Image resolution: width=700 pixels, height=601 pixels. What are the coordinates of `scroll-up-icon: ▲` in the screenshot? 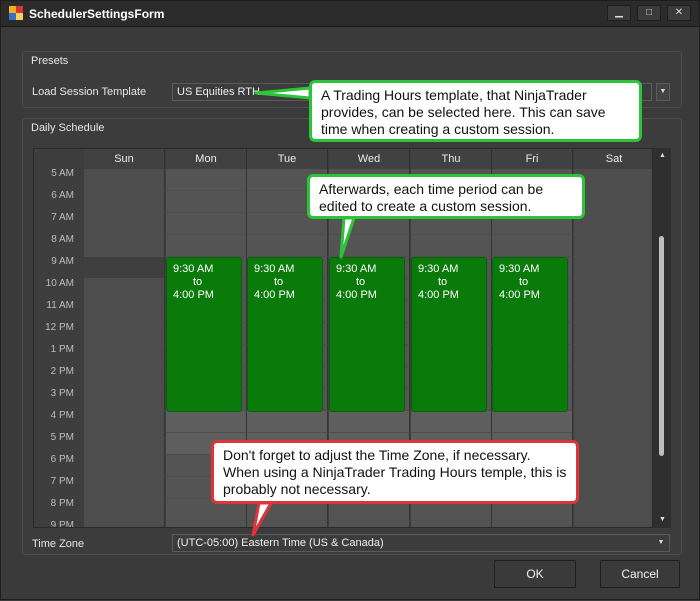 It's located at (662, 156).